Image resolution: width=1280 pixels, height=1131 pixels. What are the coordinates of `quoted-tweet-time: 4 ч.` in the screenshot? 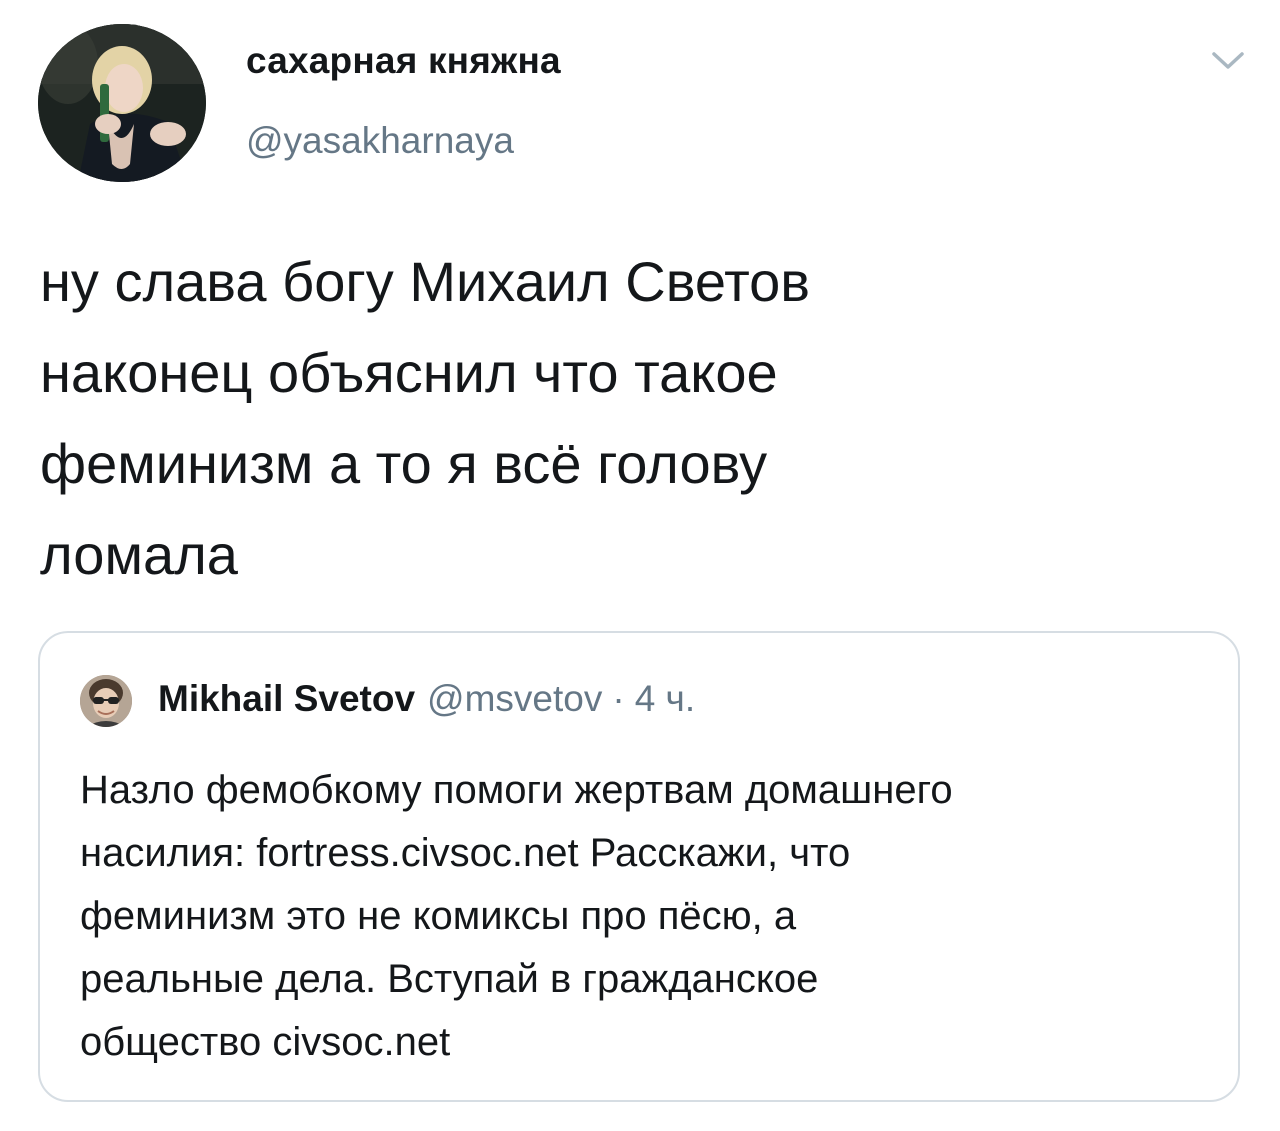 It's located at (665, 698).